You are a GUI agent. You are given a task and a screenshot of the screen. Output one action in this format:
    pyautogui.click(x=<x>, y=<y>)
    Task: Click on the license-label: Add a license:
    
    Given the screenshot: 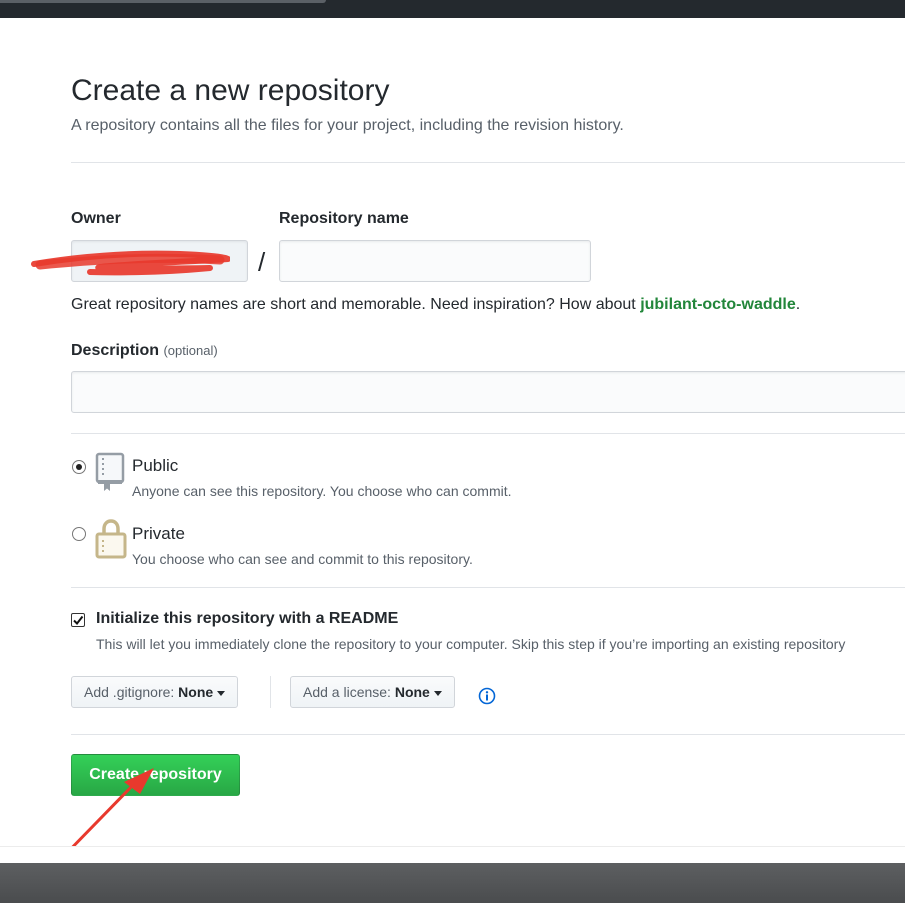 What is the action you would take?
    pyautogui.click(x=349, y=692)
    